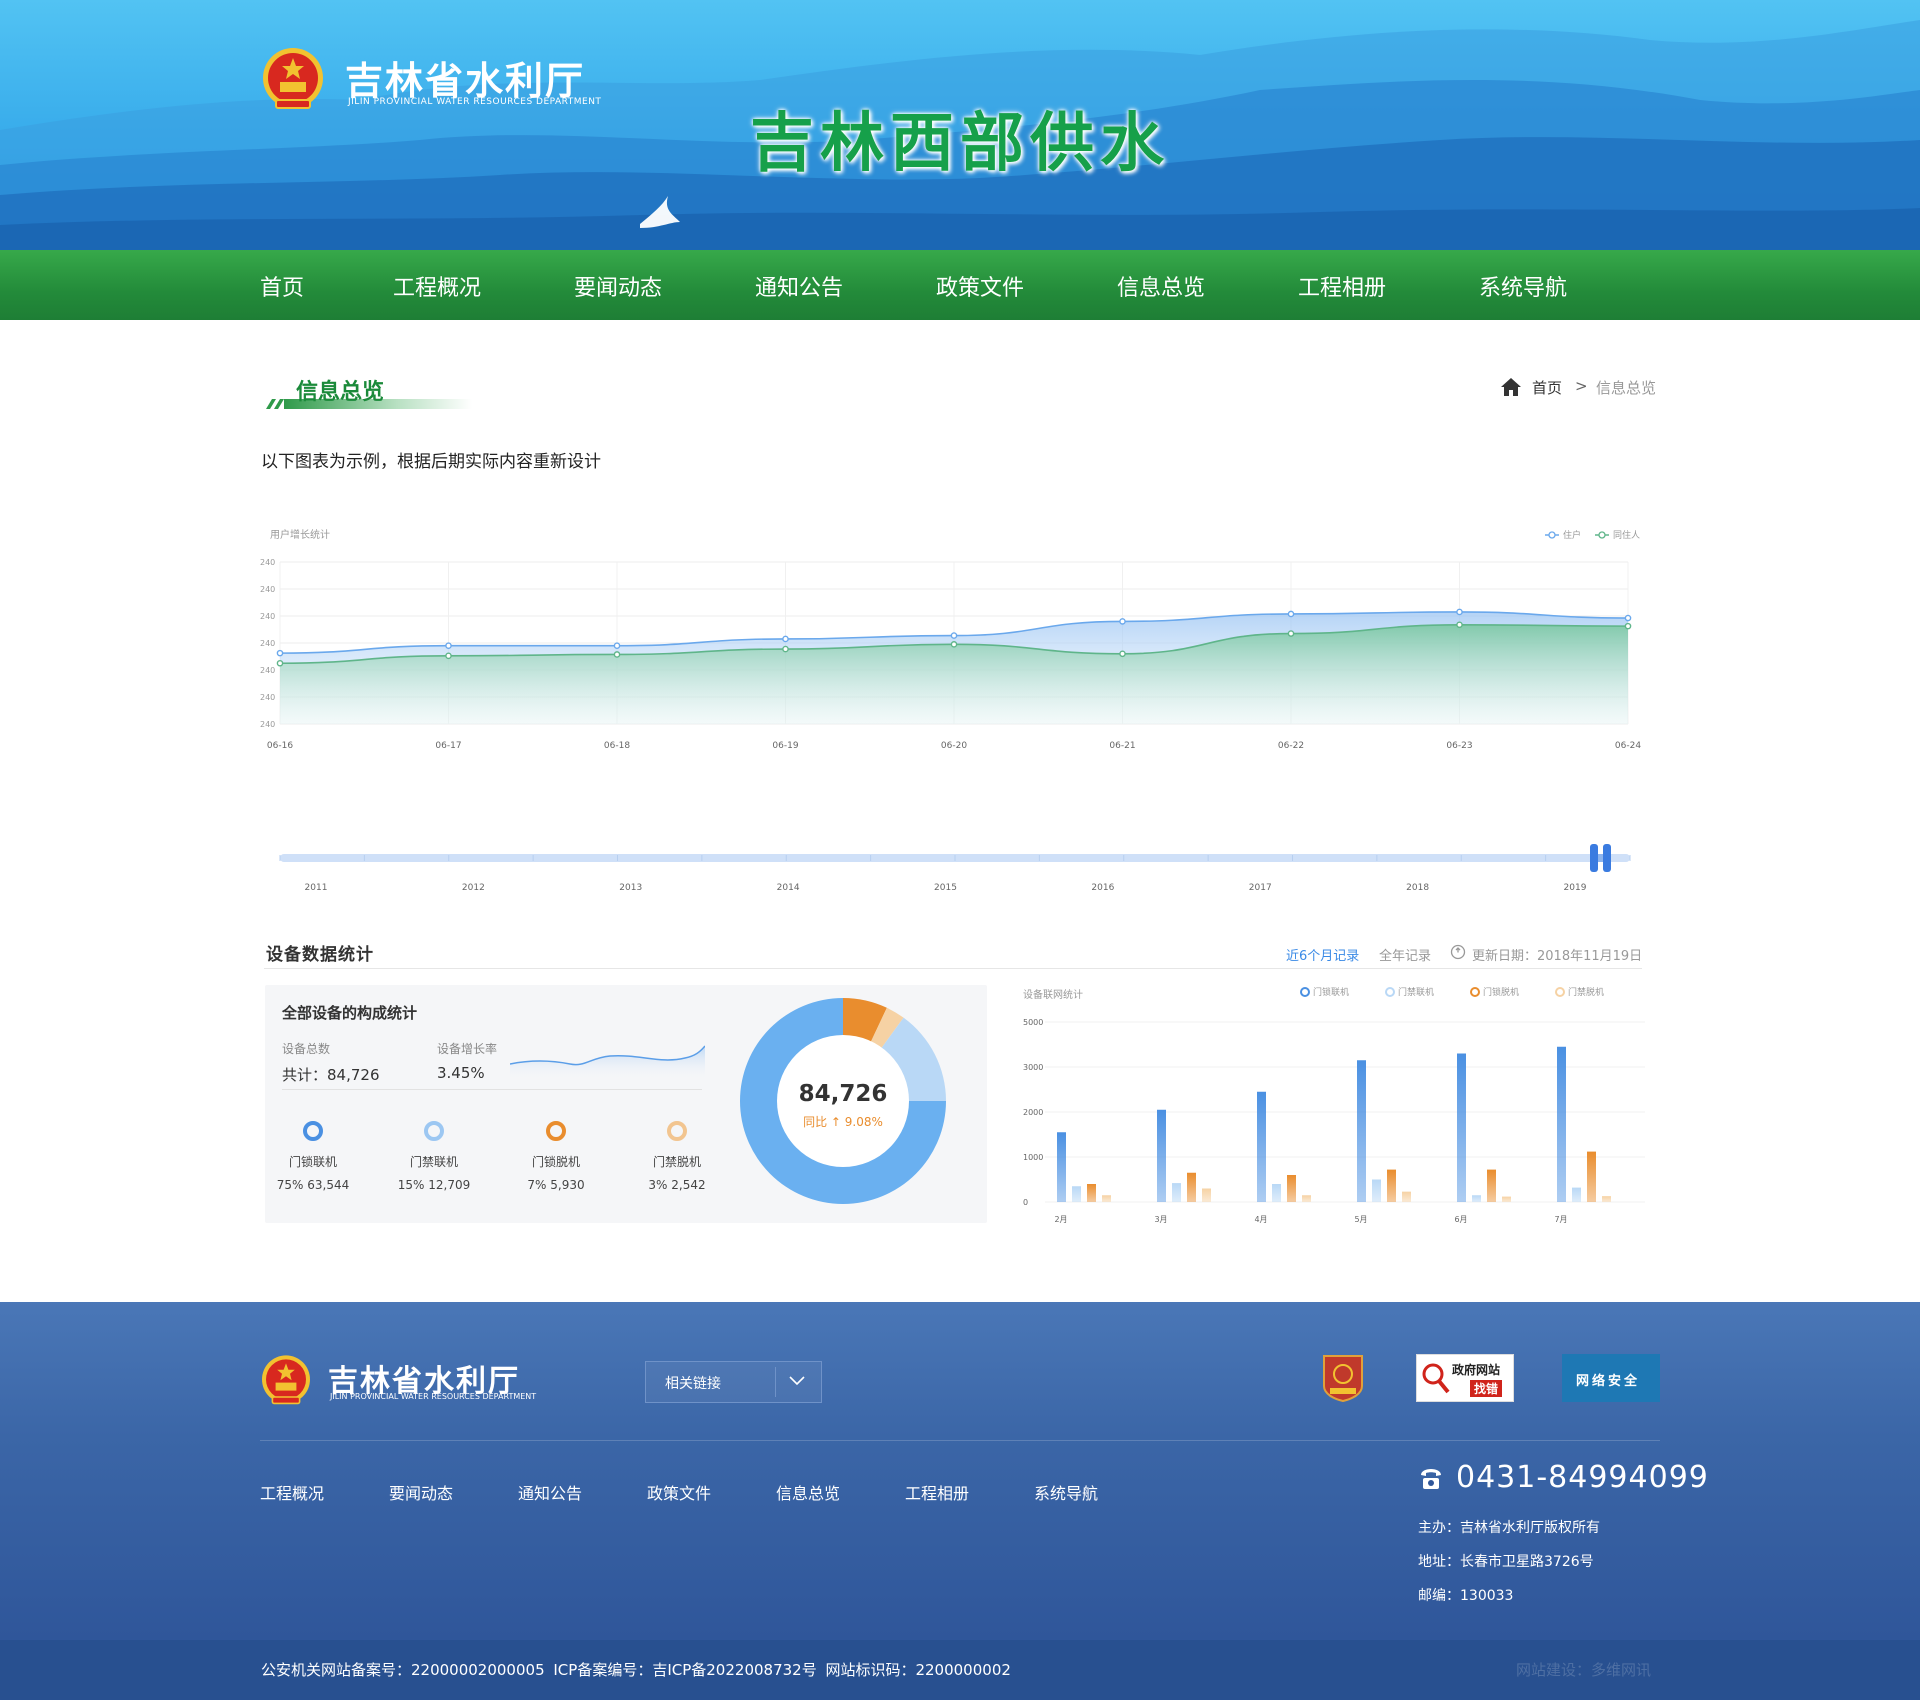 Image resolution: width=1920 pixels, height=1700 pixels. I want to click on footer-link-policy: 政策文件, so click(679, 1492).